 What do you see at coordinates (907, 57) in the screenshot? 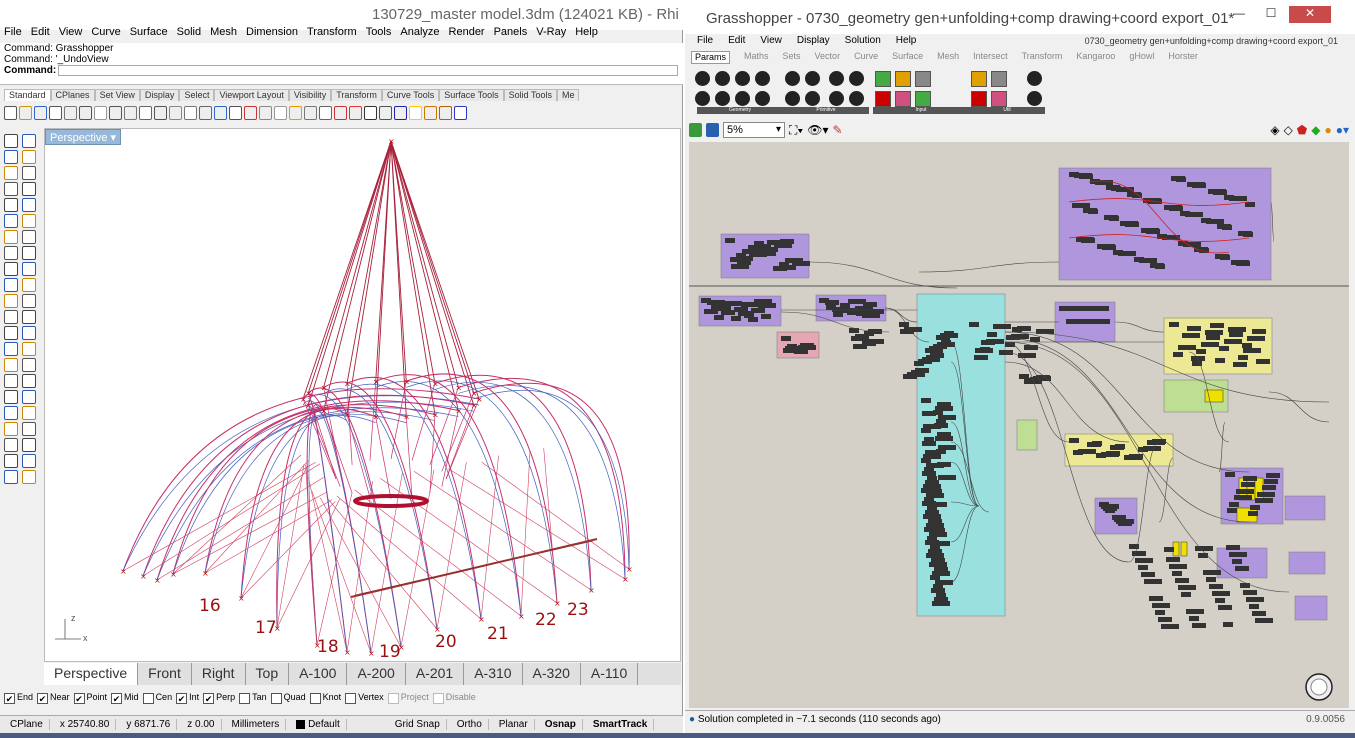
I see `gh-tab-surface: Surface` at bounding box center [907, 57].